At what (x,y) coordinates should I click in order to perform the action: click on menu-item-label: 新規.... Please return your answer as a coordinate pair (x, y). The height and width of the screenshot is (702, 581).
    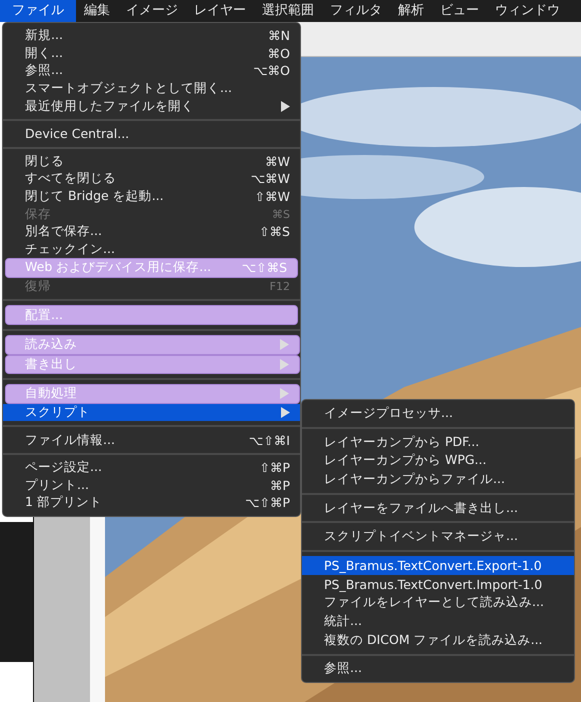
    Looking at the image, I should click on (44, 35).